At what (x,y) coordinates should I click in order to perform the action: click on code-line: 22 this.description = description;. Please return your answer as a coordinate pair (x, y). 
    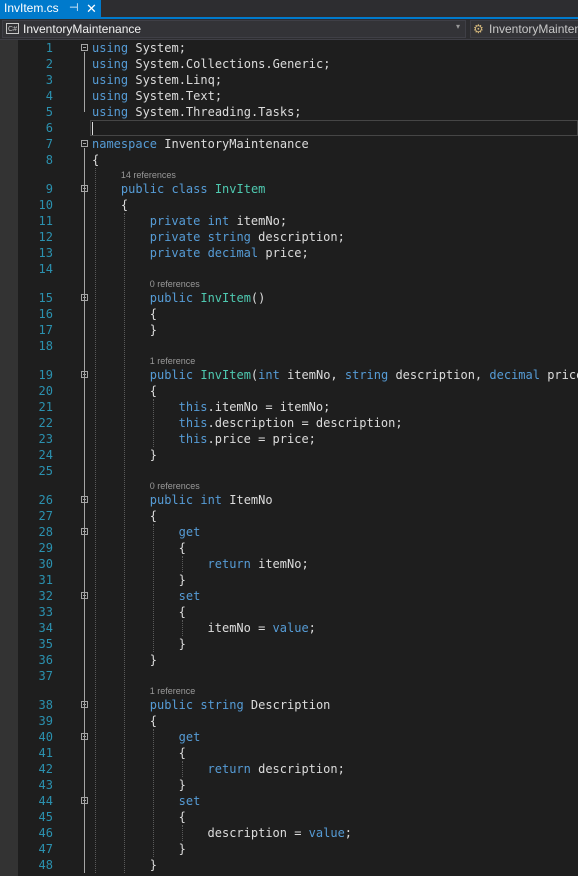
    Looking at the image, I should click on (289, 423).